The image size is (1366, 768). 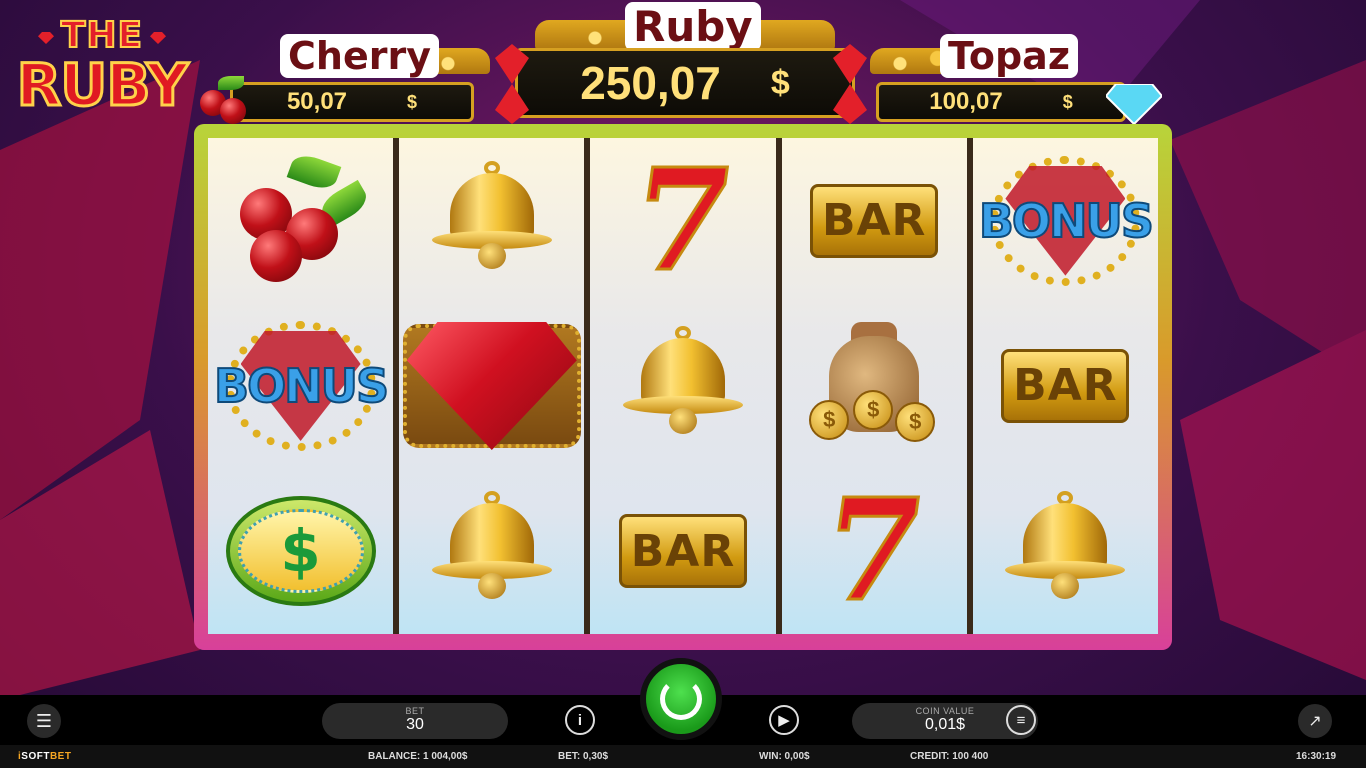 I want to click on jackpot-topaz-plate: 100,07 $, so click(x=1001, y=102).